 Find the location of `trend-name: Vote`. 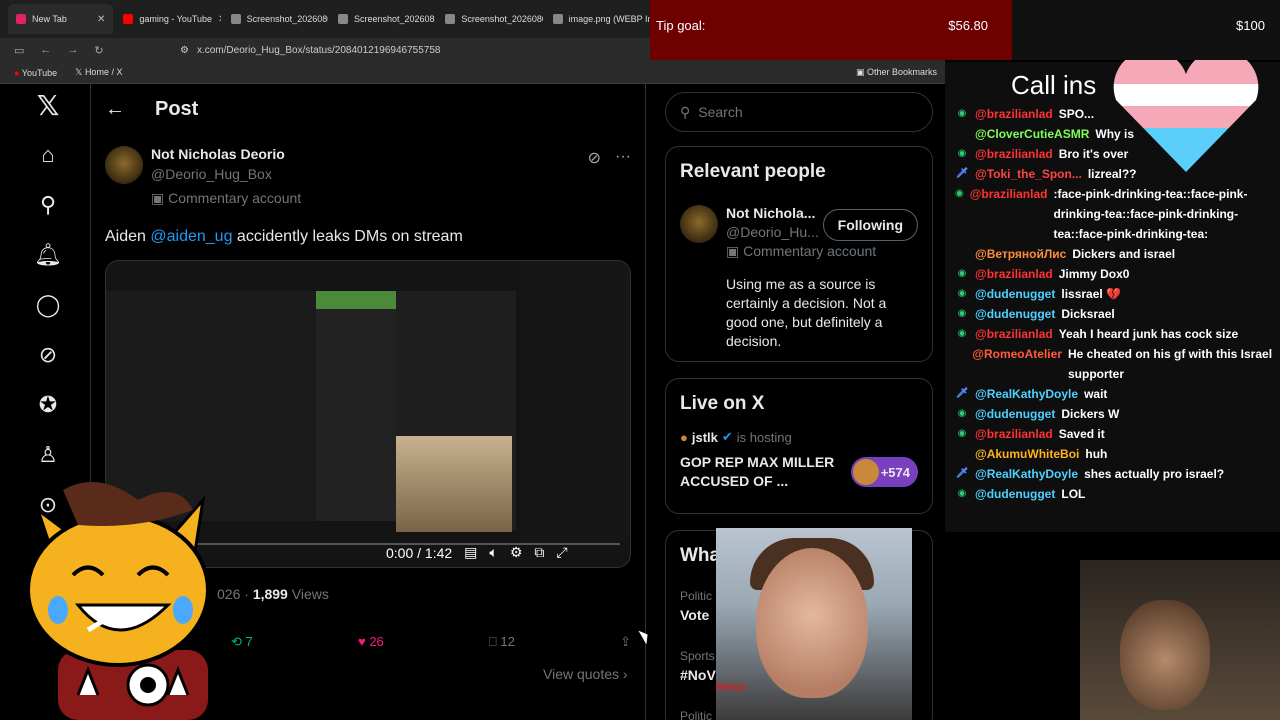

trend-name: Vote is located at coordinates (694, 615).